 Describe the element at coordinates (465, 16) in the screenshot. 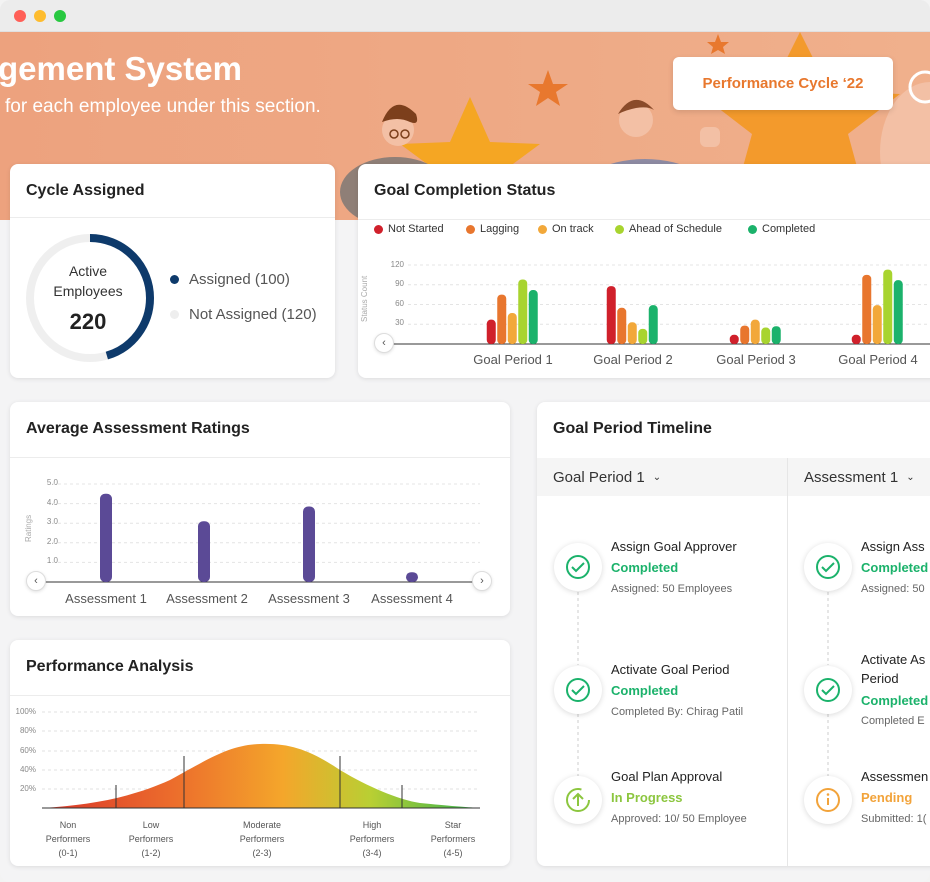

I see `title-bar` at that location.